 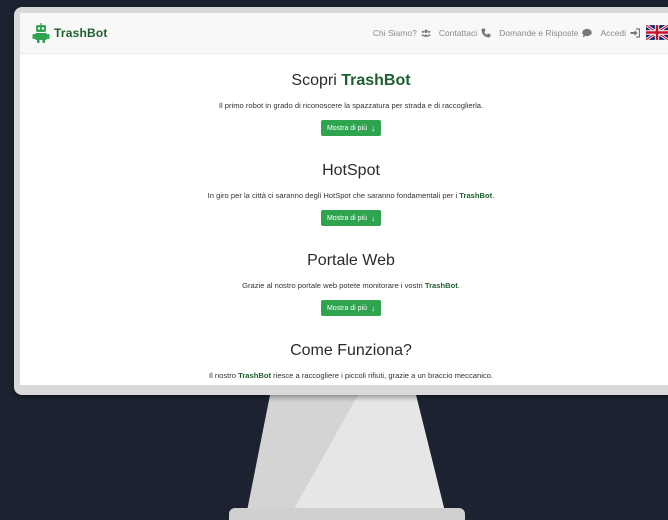 I want to click on brand-logo-link: TrashBot, so click(x=70, y=33).